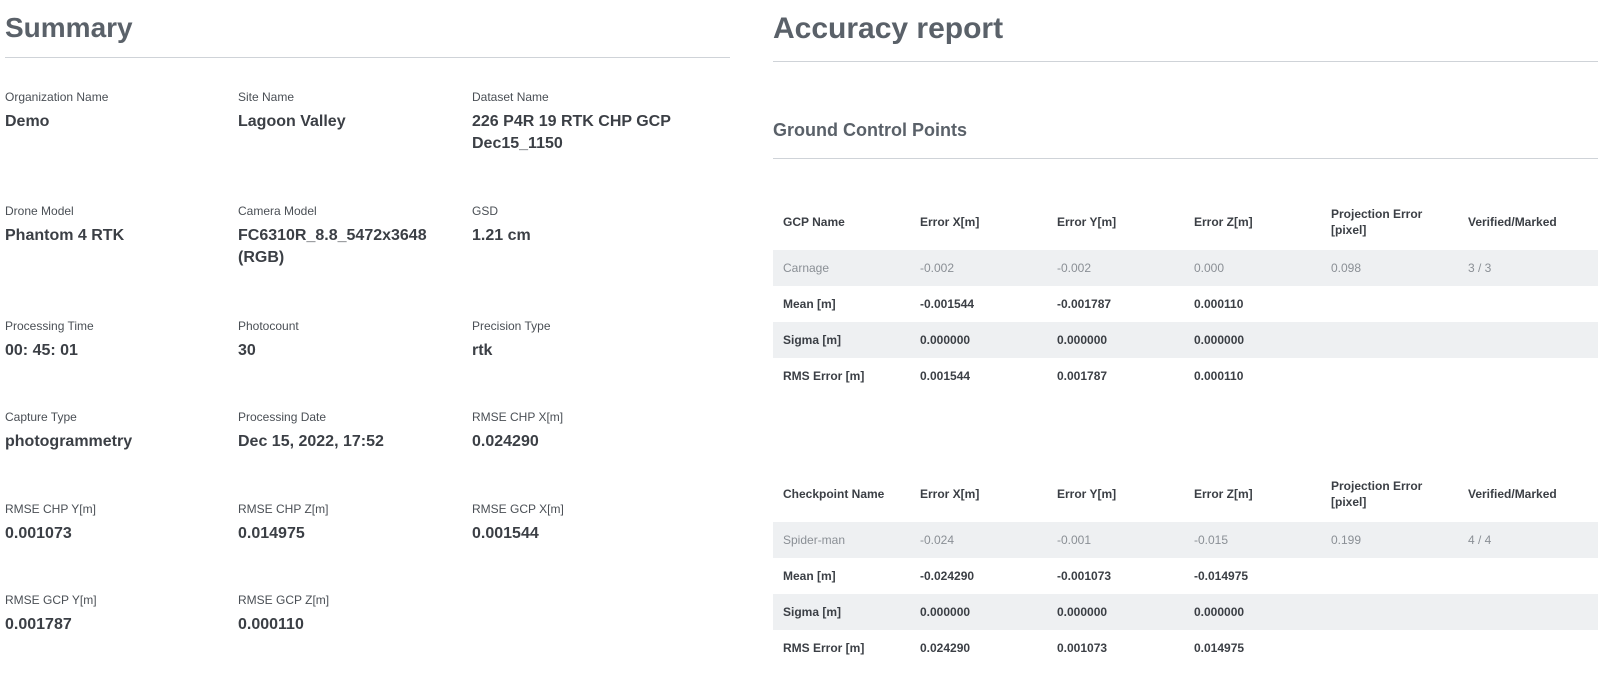  Describe the element at coordinates (41, 417) in the screenshot. I see `field-label: Capture Type` at that location.